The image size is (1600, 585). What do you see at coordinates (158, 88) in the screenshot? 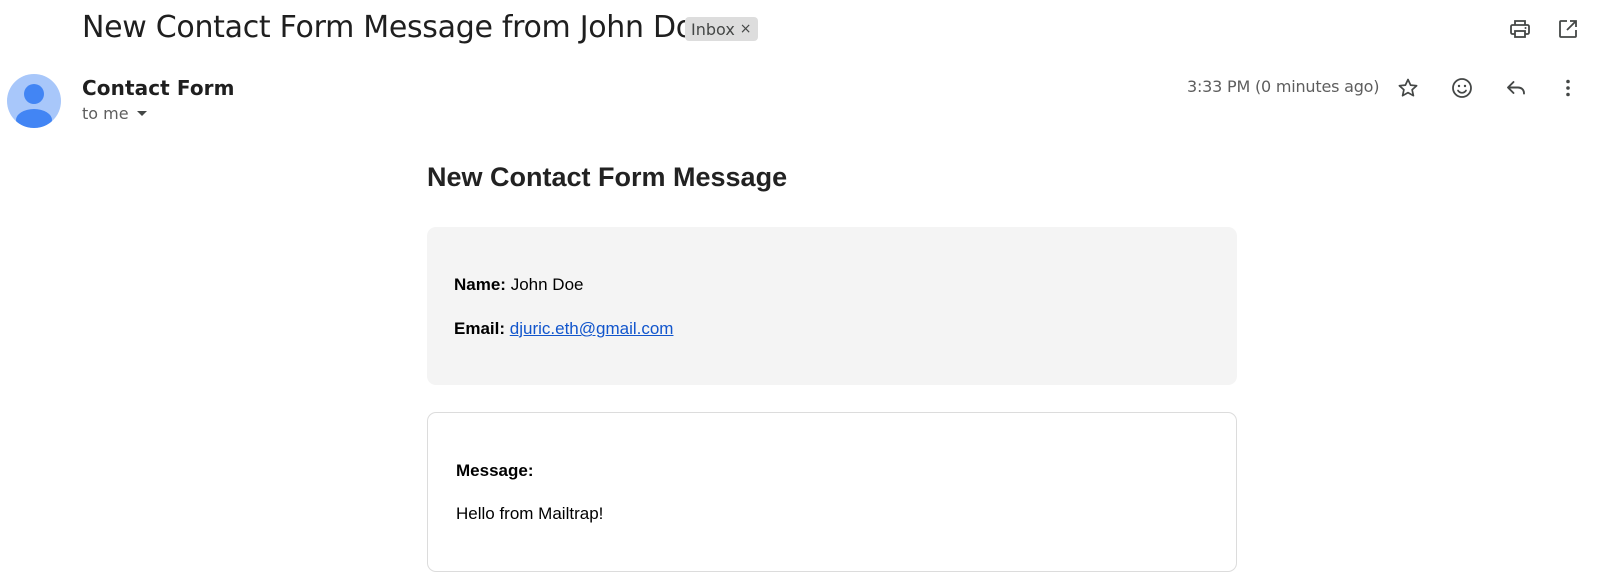
I see `sender-name: Contact Form` at bounding box center [158, 88].